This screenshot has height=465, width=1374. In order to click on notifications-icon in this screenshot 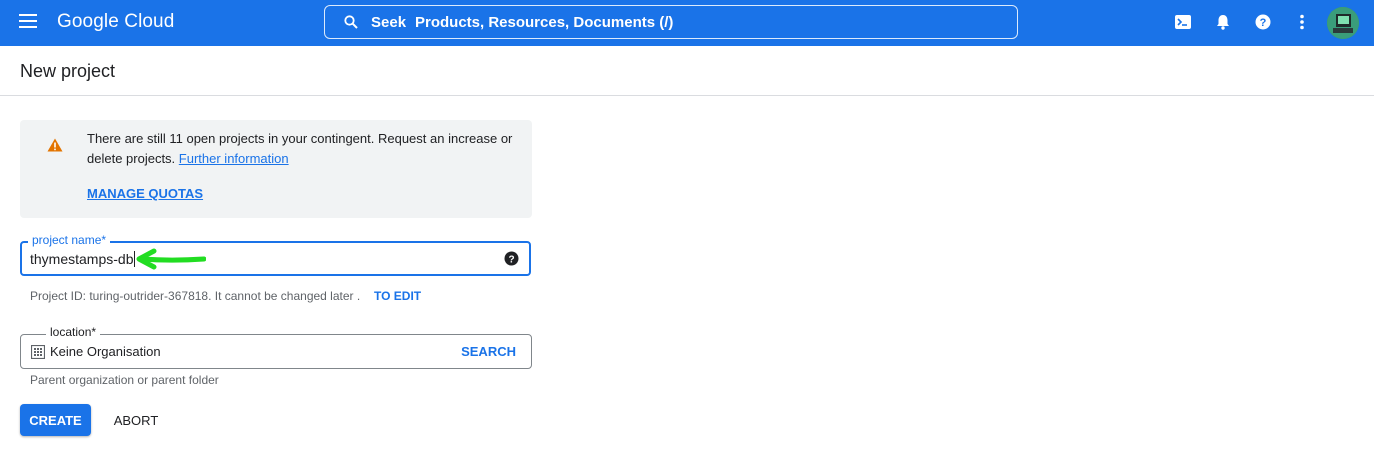, I will do `click(1223, 22)`.